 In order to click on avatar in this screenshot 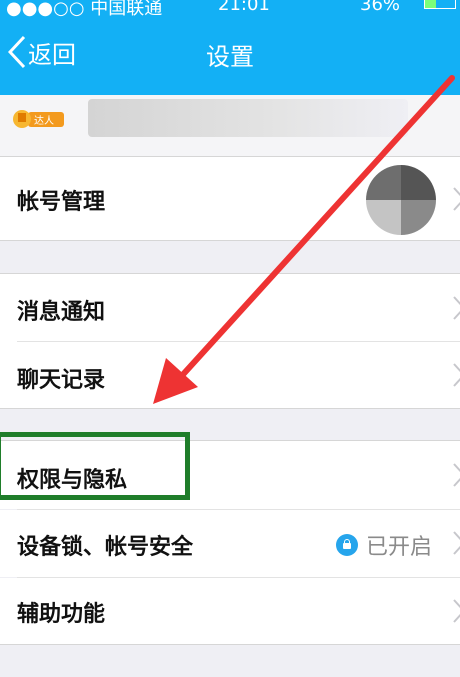, I will do `click(401, 200)`.